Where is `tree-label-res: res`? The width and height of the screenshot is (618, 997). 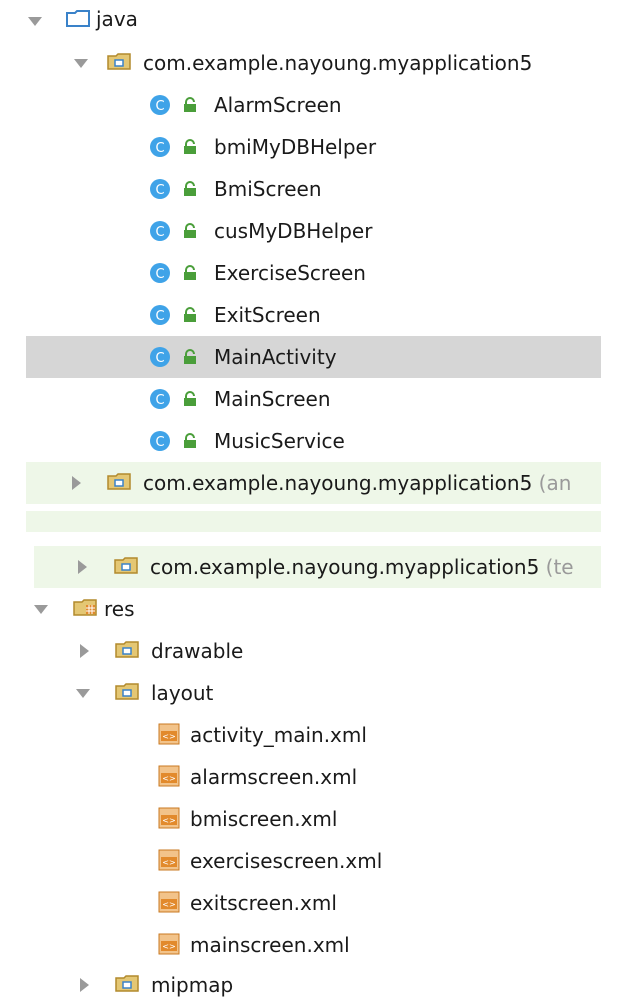 tree-label-res: res is located at coordinates (119, 609).